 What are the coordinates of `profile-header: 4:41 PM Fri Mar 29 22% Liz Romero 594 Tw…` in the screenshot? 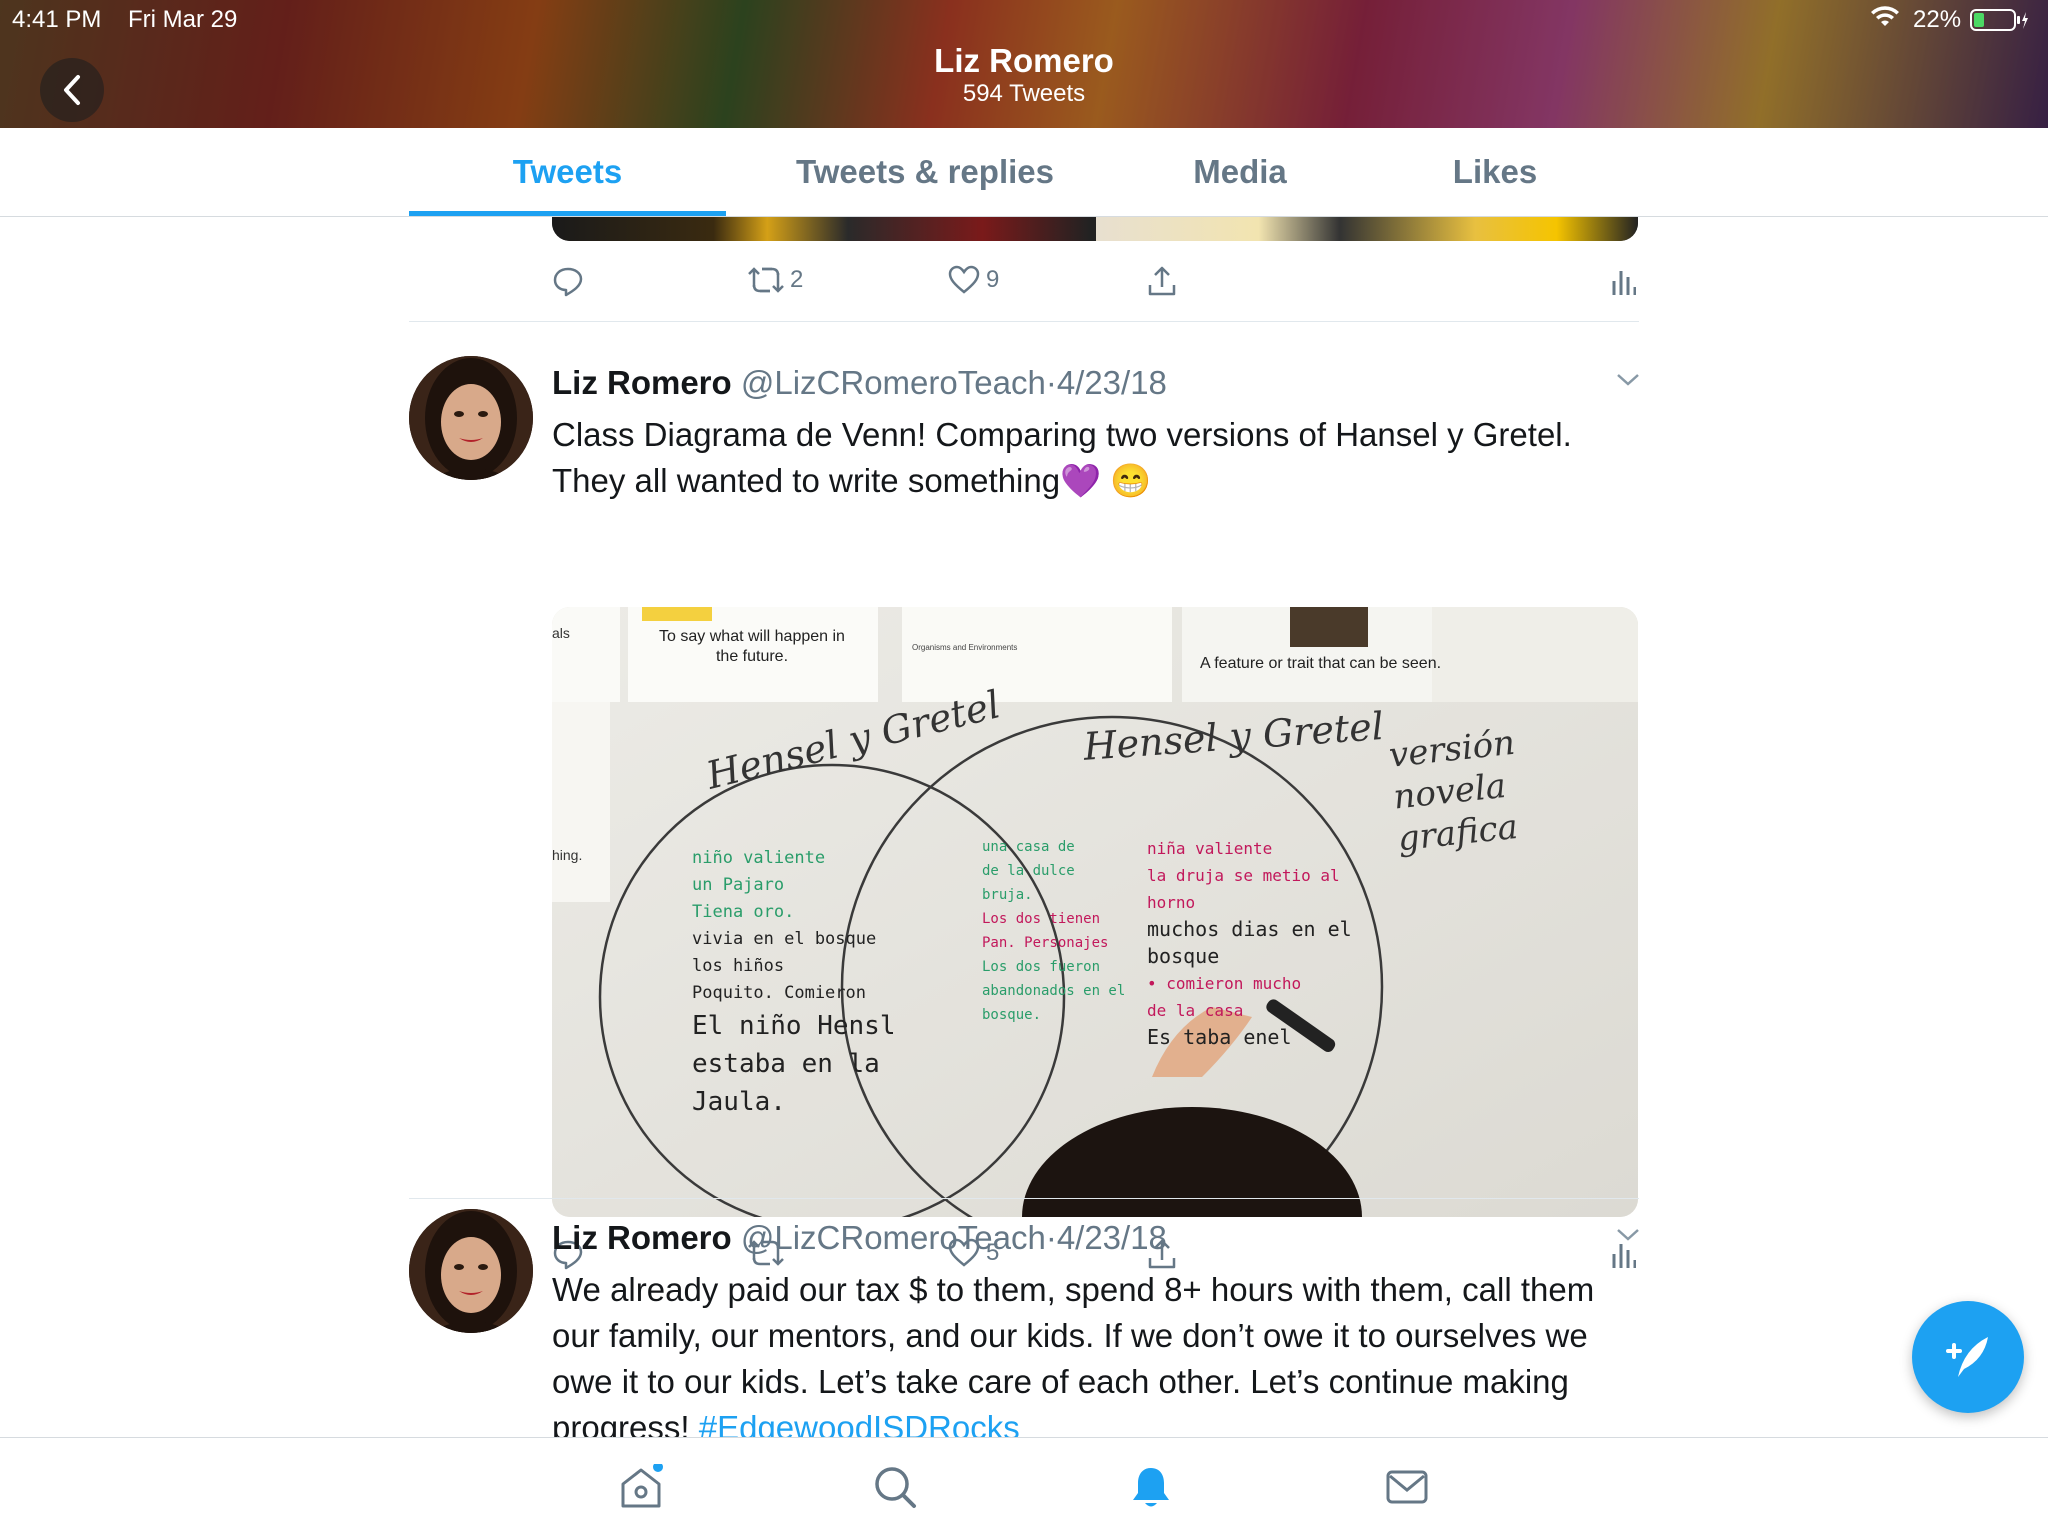 It's located at (1024, 64).